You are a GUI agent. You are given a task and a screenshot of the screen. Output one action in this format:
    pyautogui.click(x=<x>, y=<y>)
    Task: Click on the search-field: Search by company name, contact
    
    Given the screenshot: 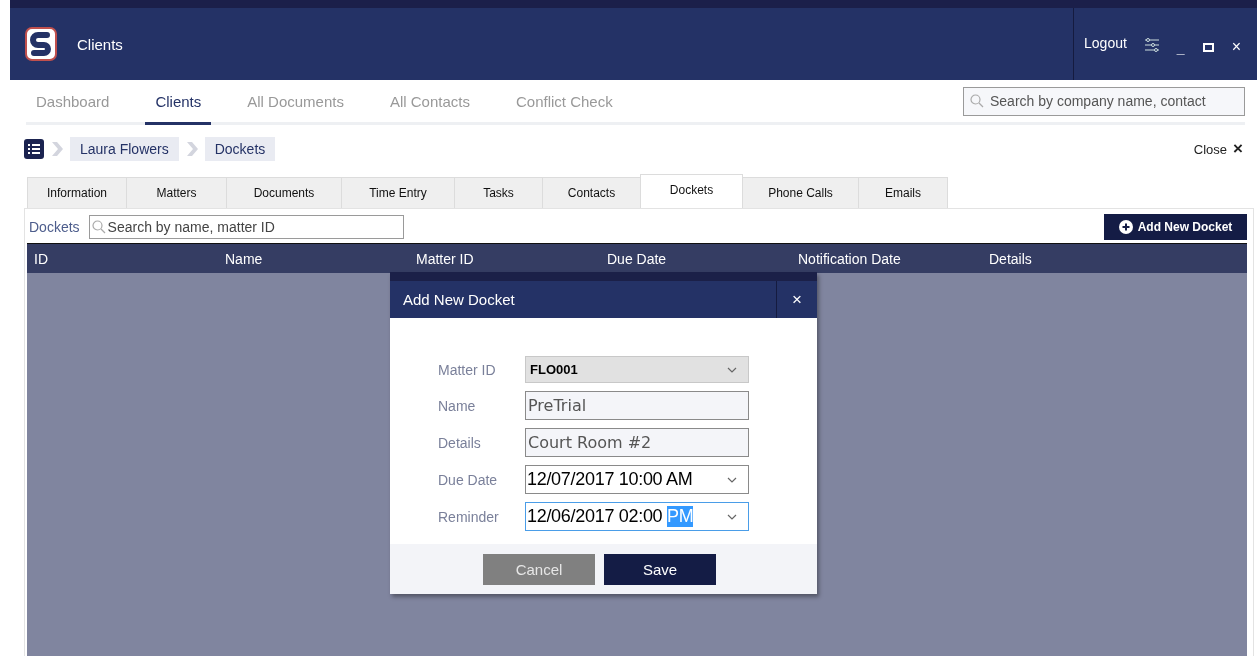 What is the action you would take?
    pyautogui.click(x=1104, y=101)
    